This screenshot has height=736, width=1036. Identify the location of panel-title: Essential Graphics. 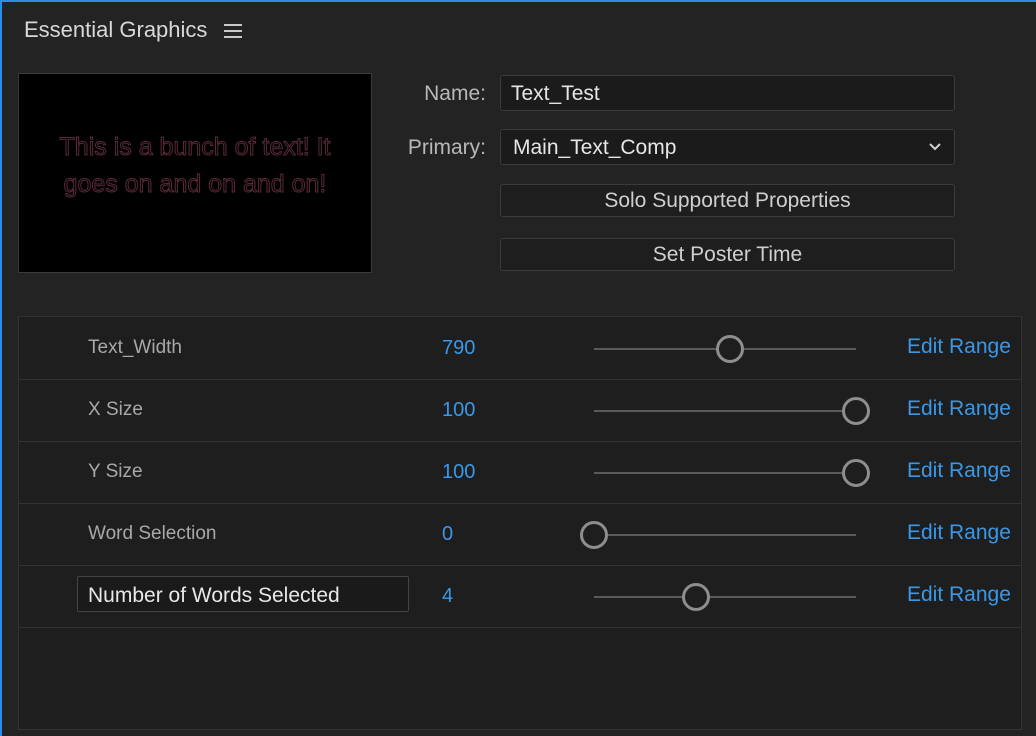
(116, 29).